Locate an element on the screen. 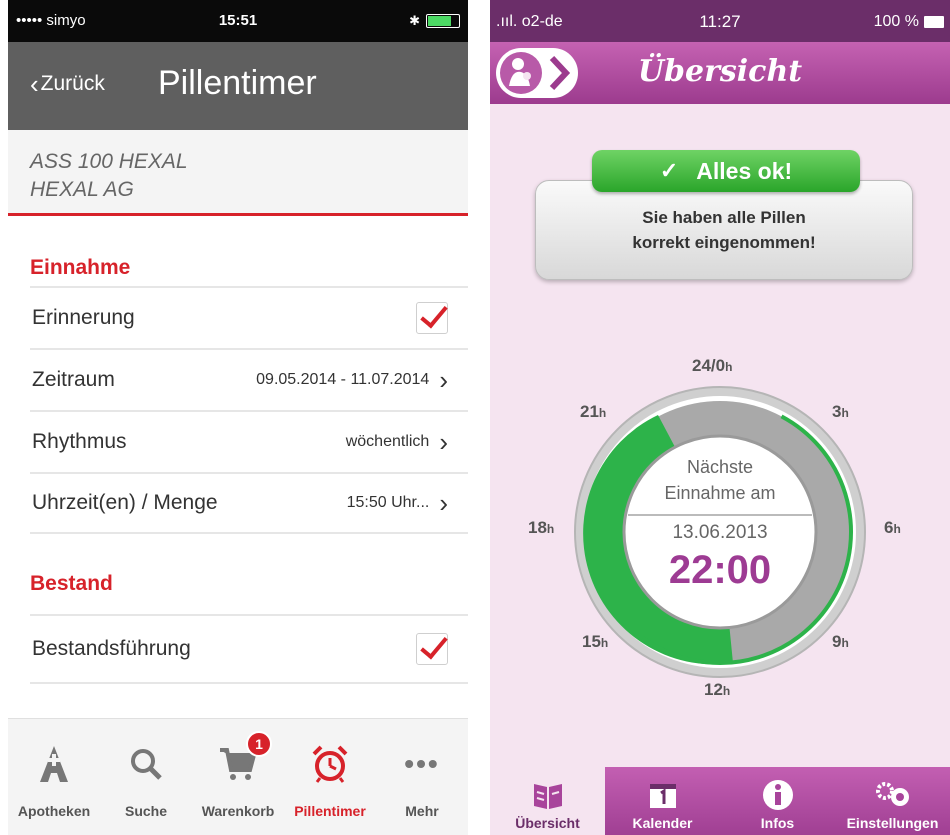  tab-label: Mehr is located at coordinates (422, 811).